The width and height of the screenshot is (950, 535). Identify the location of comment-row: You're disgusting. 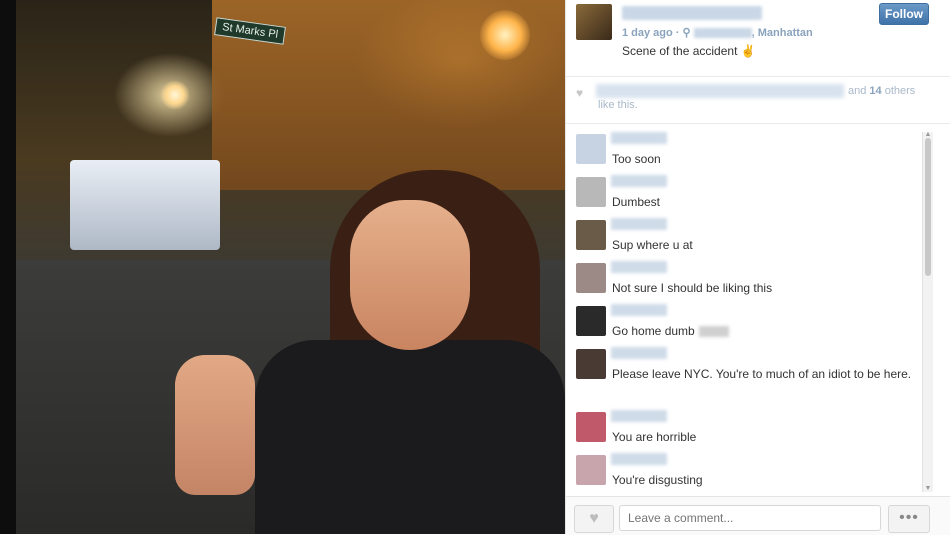
(747, 468).